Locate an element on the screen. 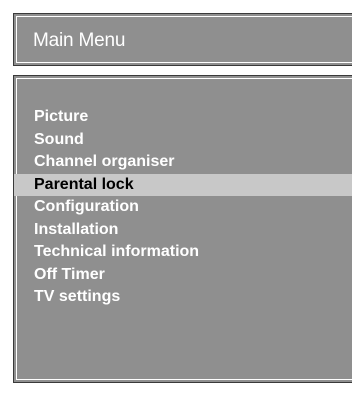 Image resolution: width=352 pixels, height=396 pixels. menu-item-technical-information: Technical information is located at coordinates (183, 252).